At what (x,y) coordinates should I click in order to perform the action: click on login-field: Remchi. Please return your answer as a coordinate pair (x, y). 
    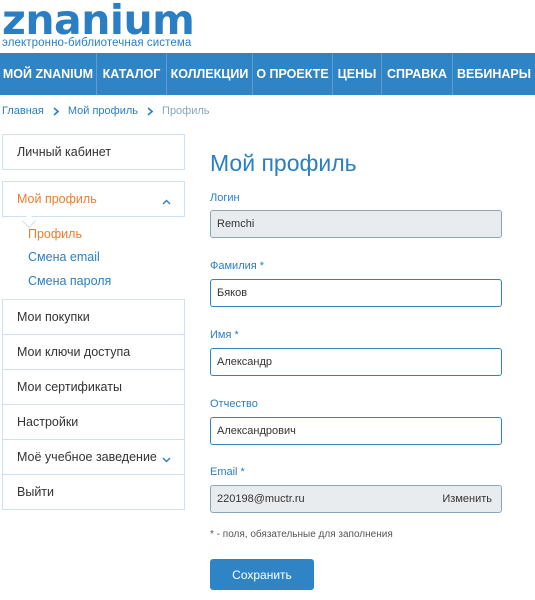
    Looking at the image, I should click on (356, 224).